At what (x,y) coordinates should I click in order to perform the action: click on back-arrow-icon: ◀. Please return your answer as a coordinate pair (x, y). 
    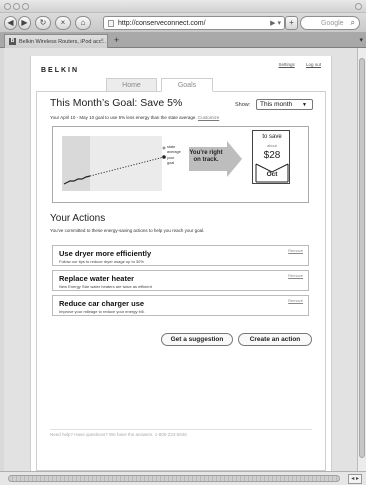
    Looking at the image, I should click on (10, 22).